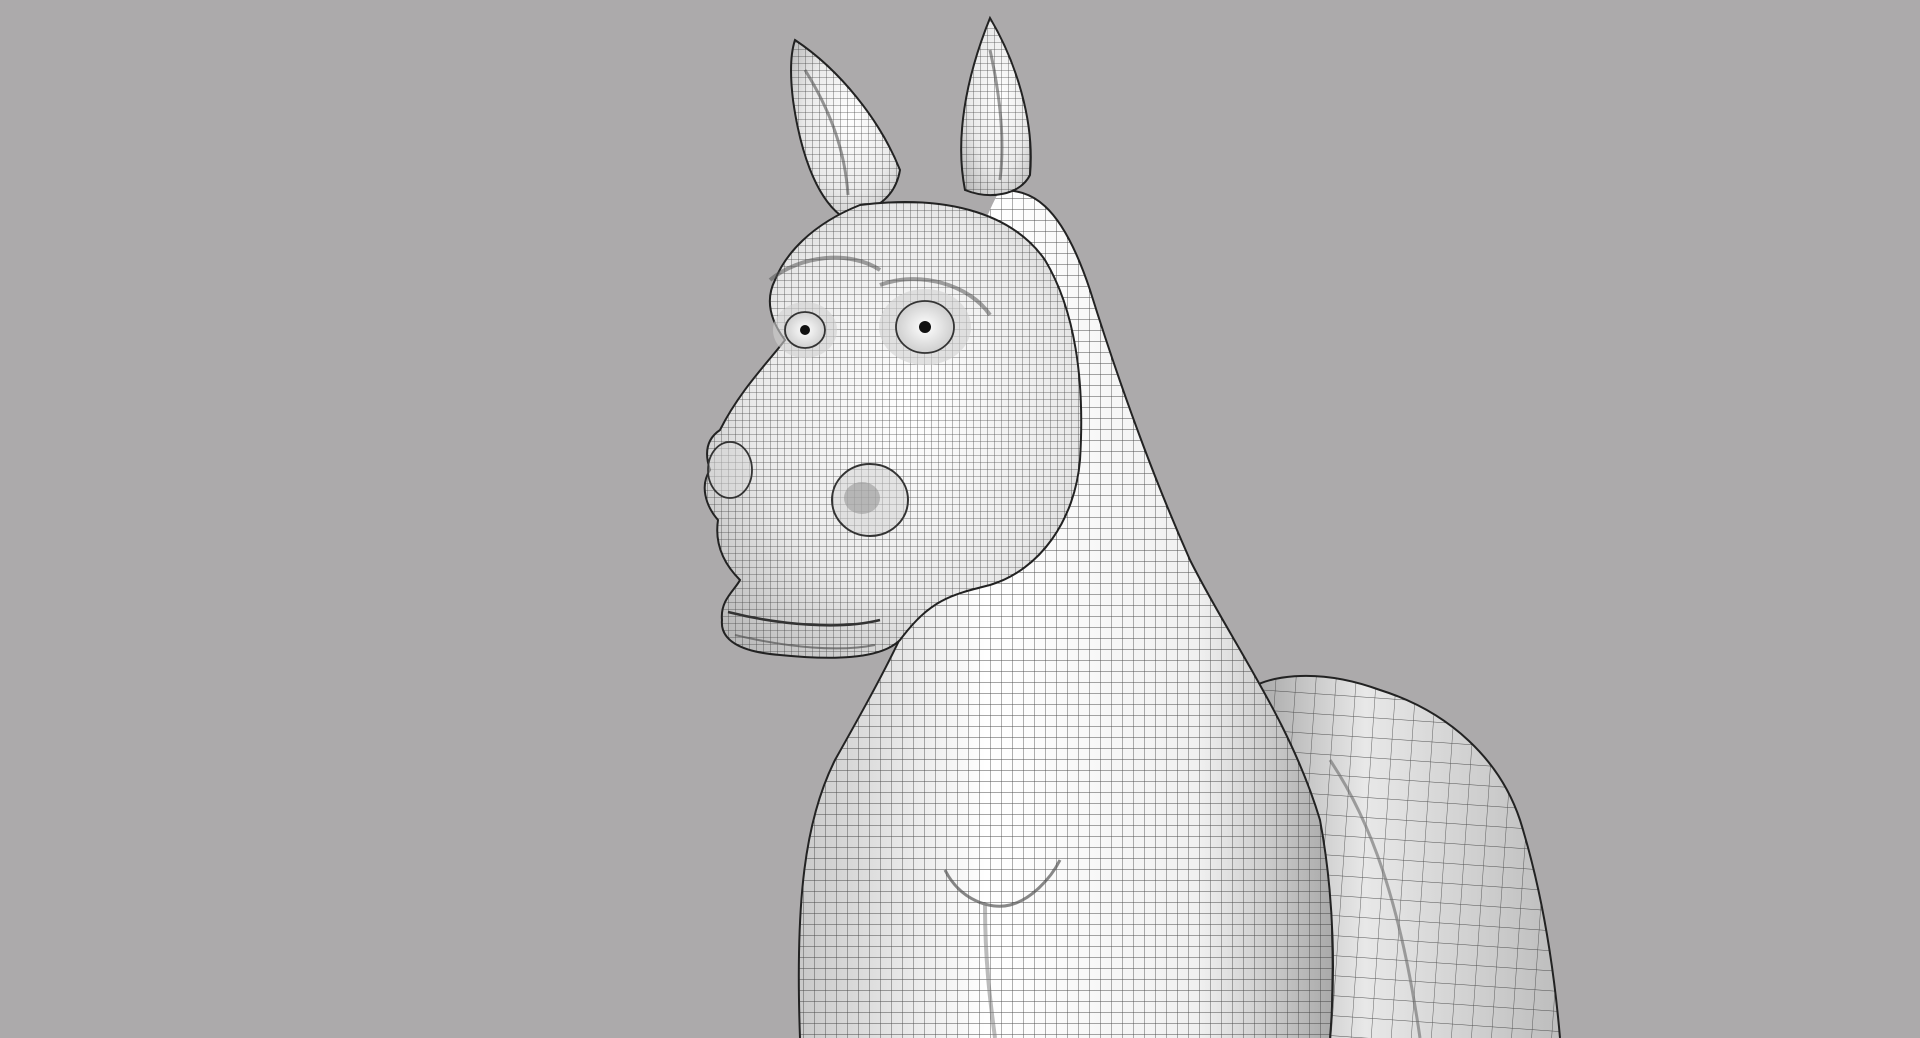 The image size is (1920, 1038). Describe the element at coordinates (996, 105) in the screenshot. I see `horse-right-ear` at that location.